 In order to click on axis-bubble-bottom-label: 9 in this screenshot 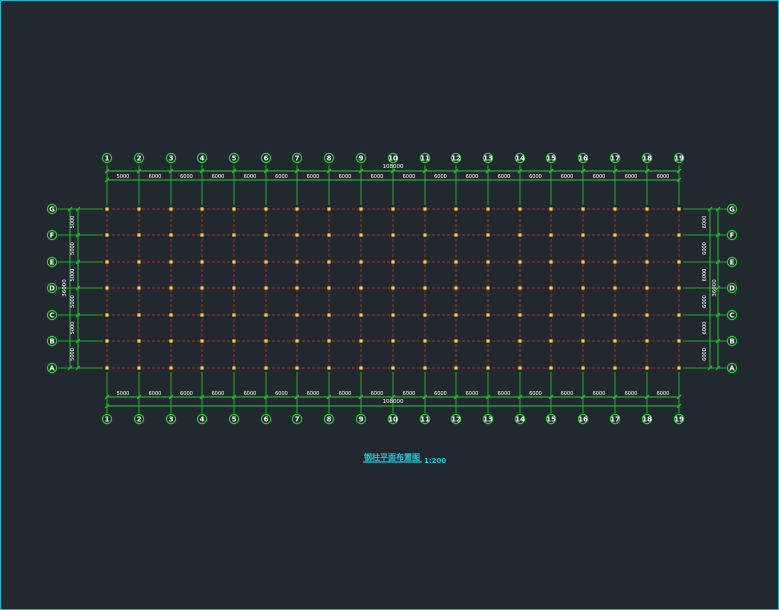, I will do `click(361, 420)`.